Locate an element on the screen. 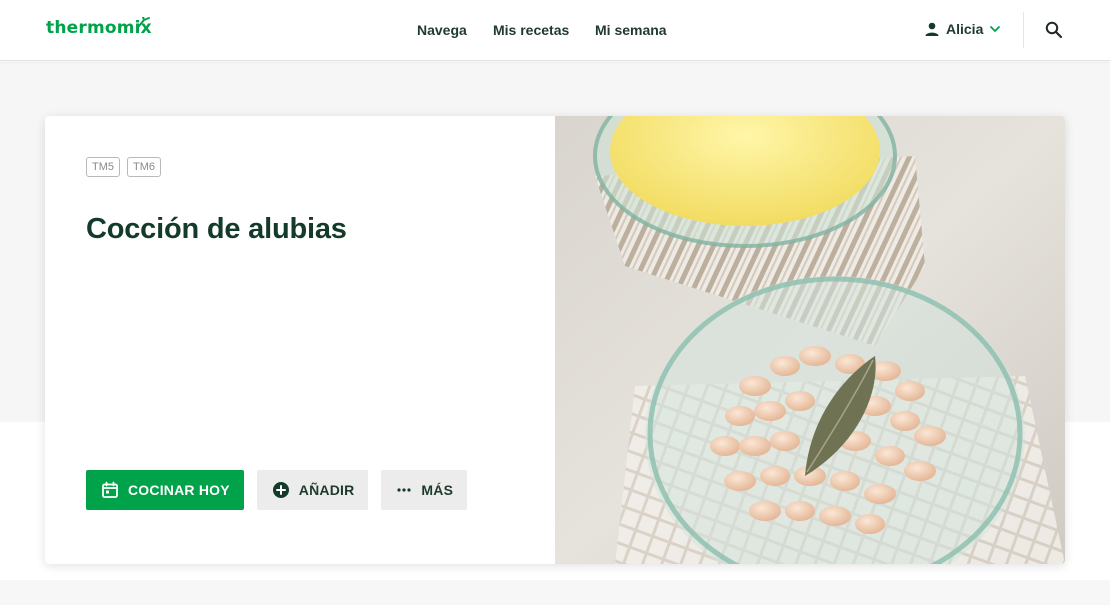  user-name: Alicia is located at coordinates (965, 29).